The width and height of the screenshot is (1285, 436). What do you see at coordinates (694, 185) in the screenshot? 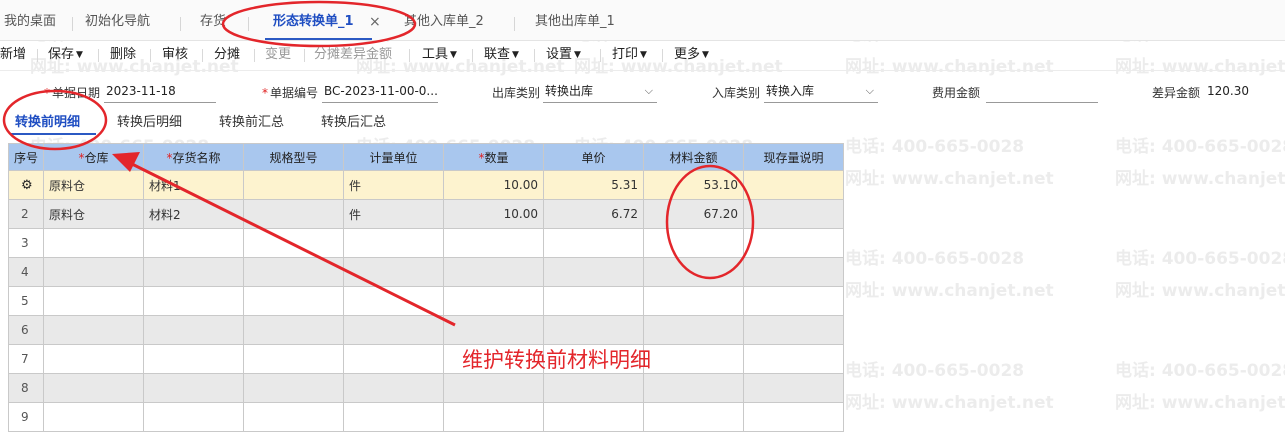
I see `cell-amount: 53.10` at bounding box center [694, 185].